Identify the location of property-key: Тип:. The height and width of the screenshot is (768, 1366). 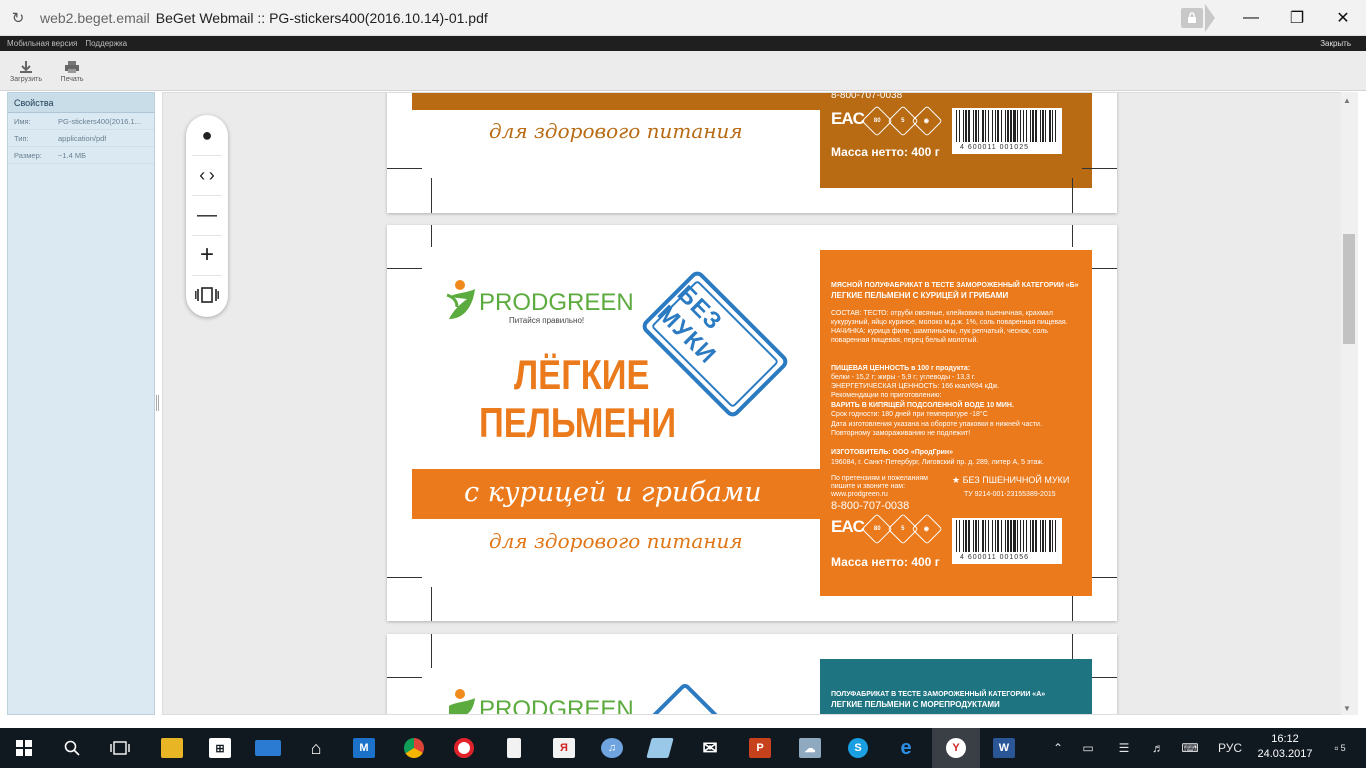
(21, 138).